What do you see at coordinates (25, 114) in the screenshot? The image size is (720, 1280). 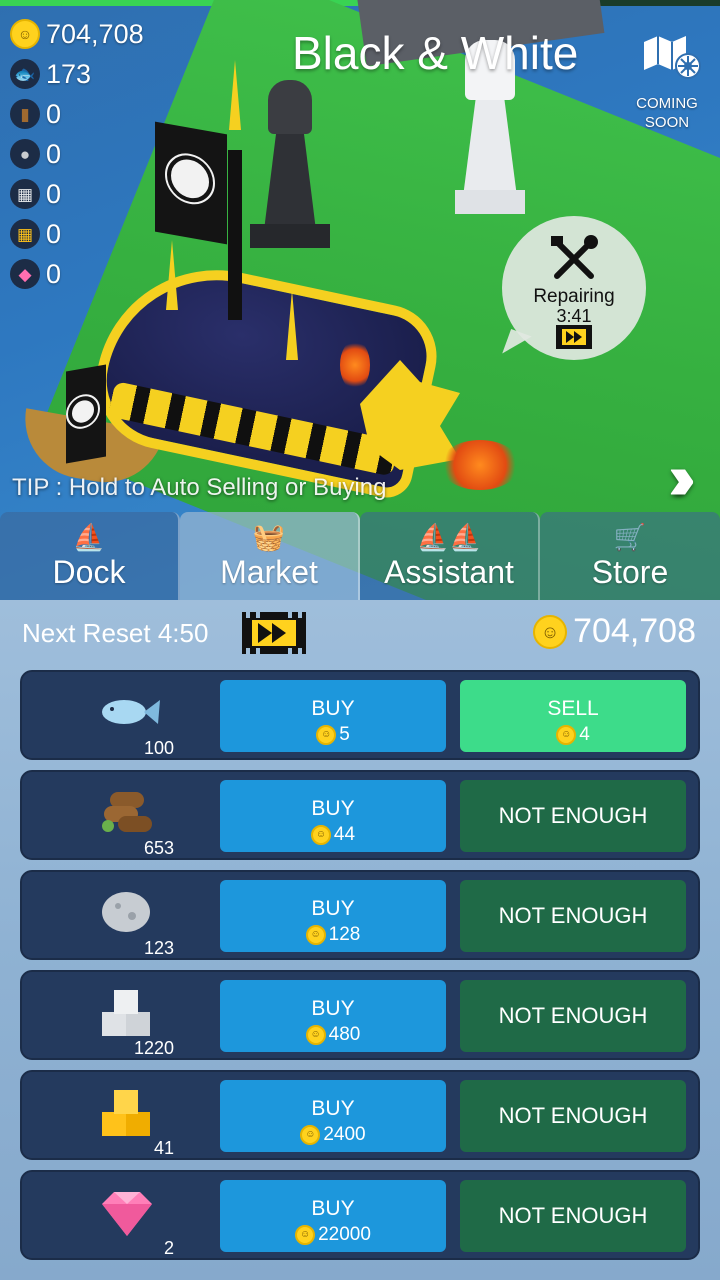 I see `wood-icon: ▮` at bounding box center [25, 114].